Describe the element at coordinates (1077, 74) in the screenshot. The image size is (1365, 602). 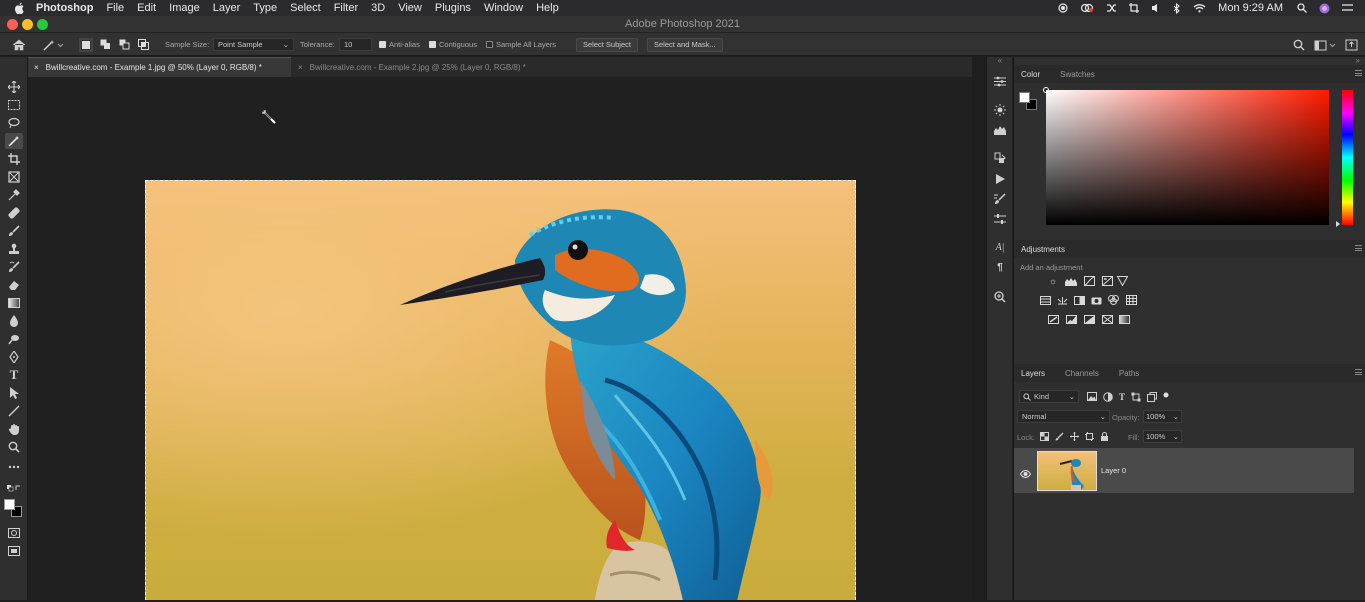
I see `tab-swatches: Swatches` at that location.